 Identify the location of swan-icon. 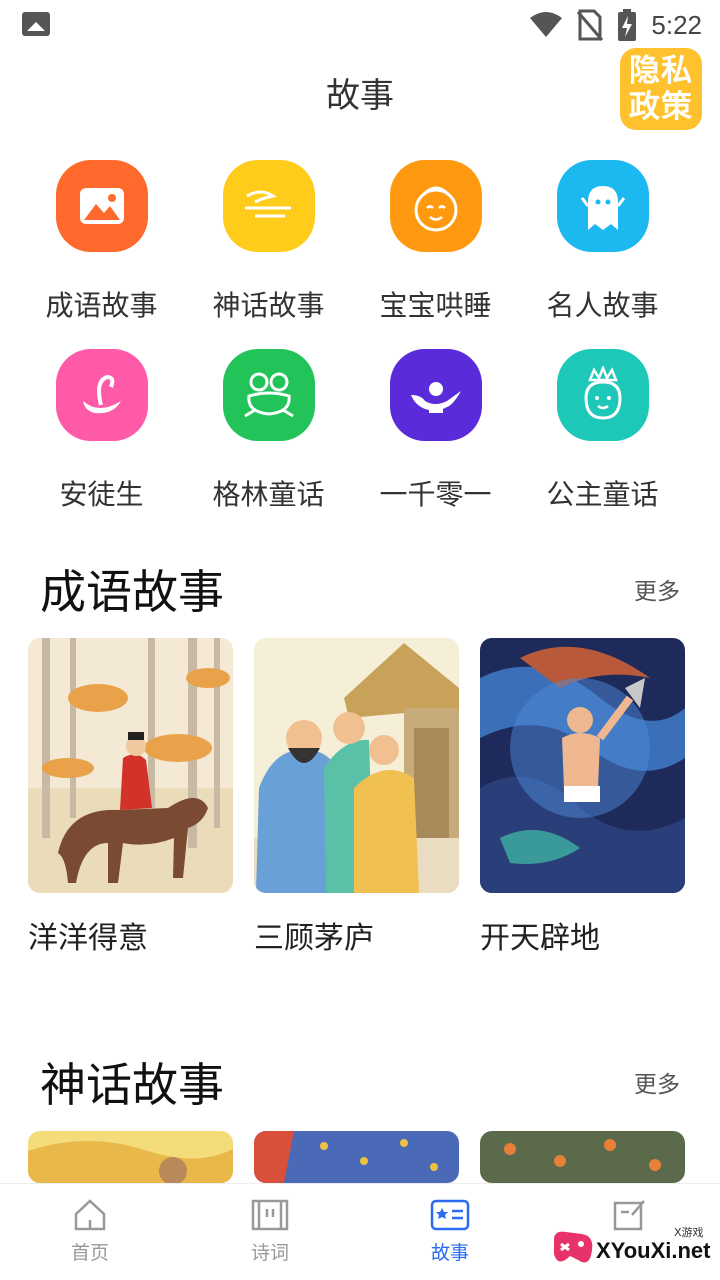
(101, 395).